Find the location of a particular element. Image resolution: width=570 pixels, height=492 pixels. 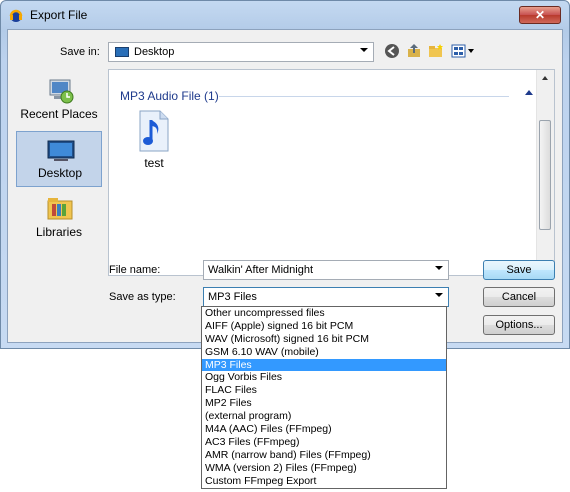

dropdown-option-selected: MP3 Files is located at coordinates (324, 365).